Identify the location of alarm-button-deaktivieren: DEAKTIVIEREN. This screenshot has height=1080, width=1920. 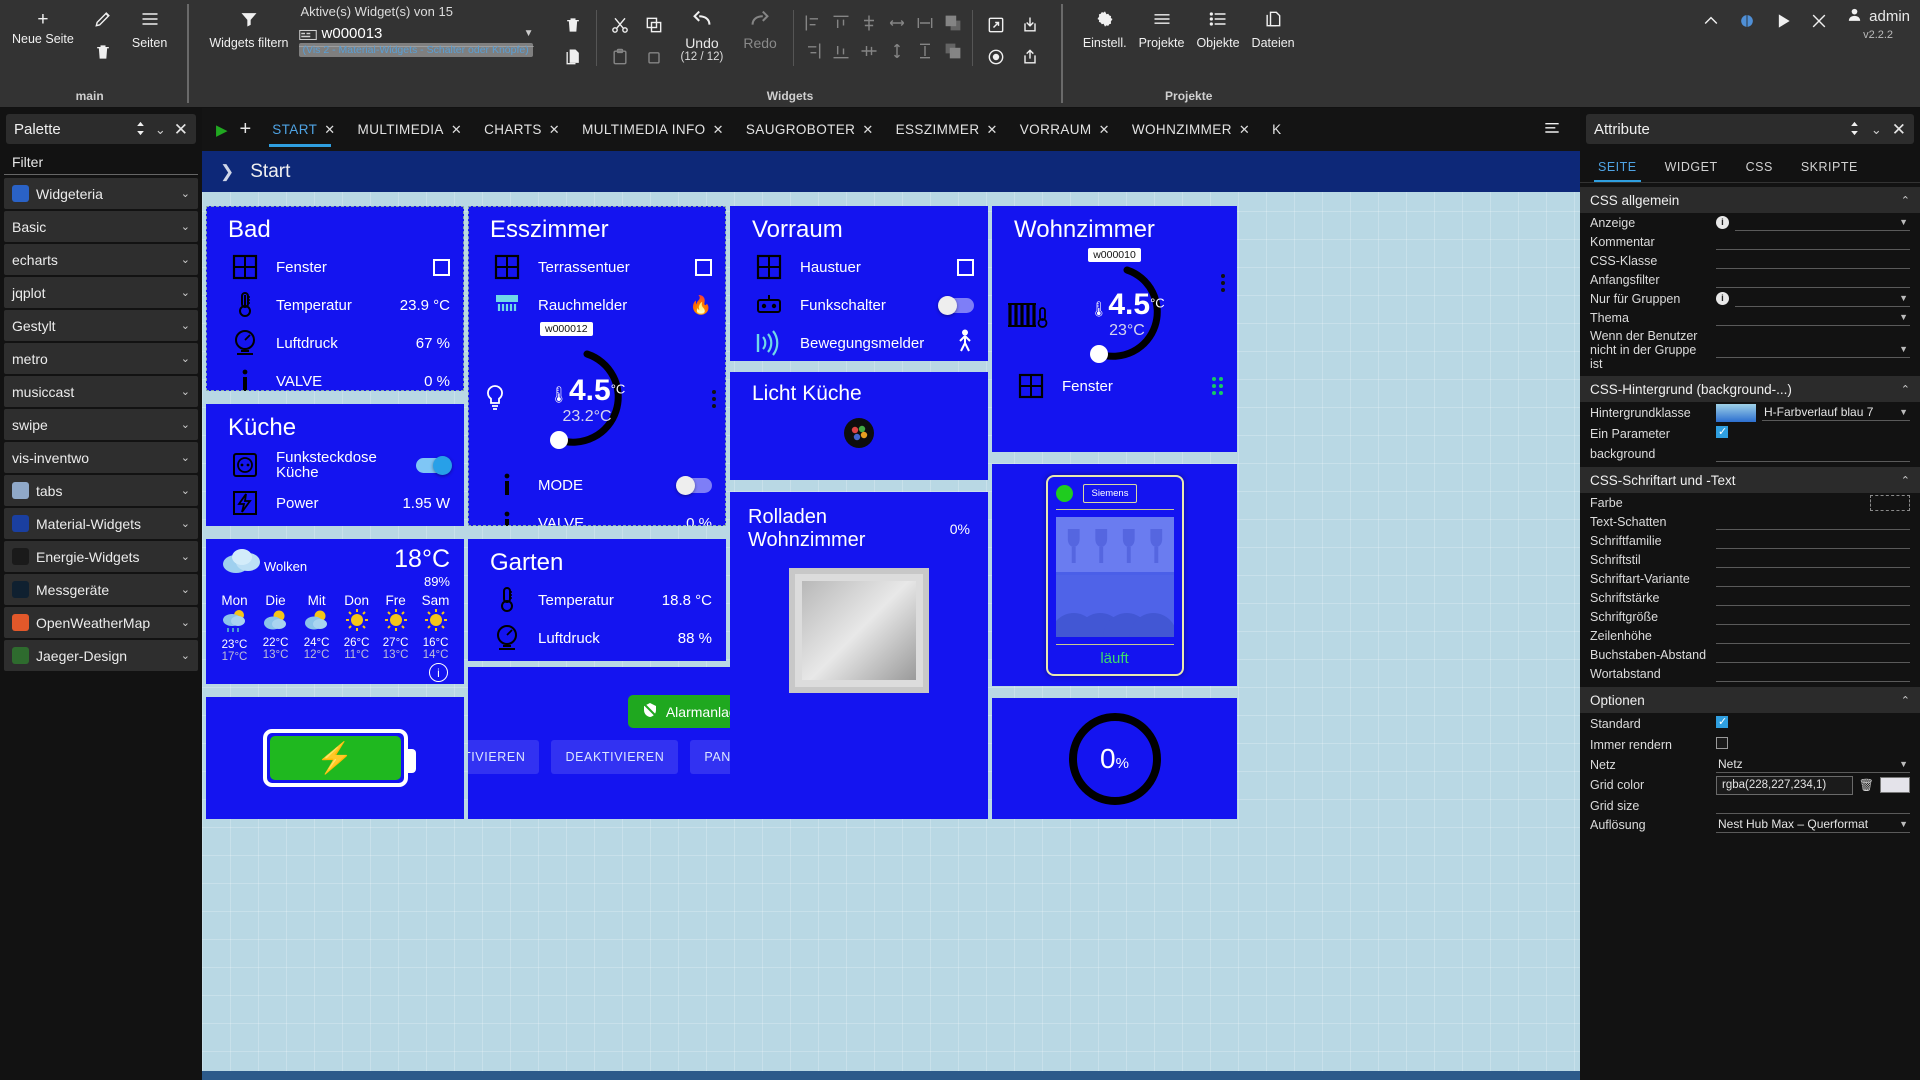
(615, 757).